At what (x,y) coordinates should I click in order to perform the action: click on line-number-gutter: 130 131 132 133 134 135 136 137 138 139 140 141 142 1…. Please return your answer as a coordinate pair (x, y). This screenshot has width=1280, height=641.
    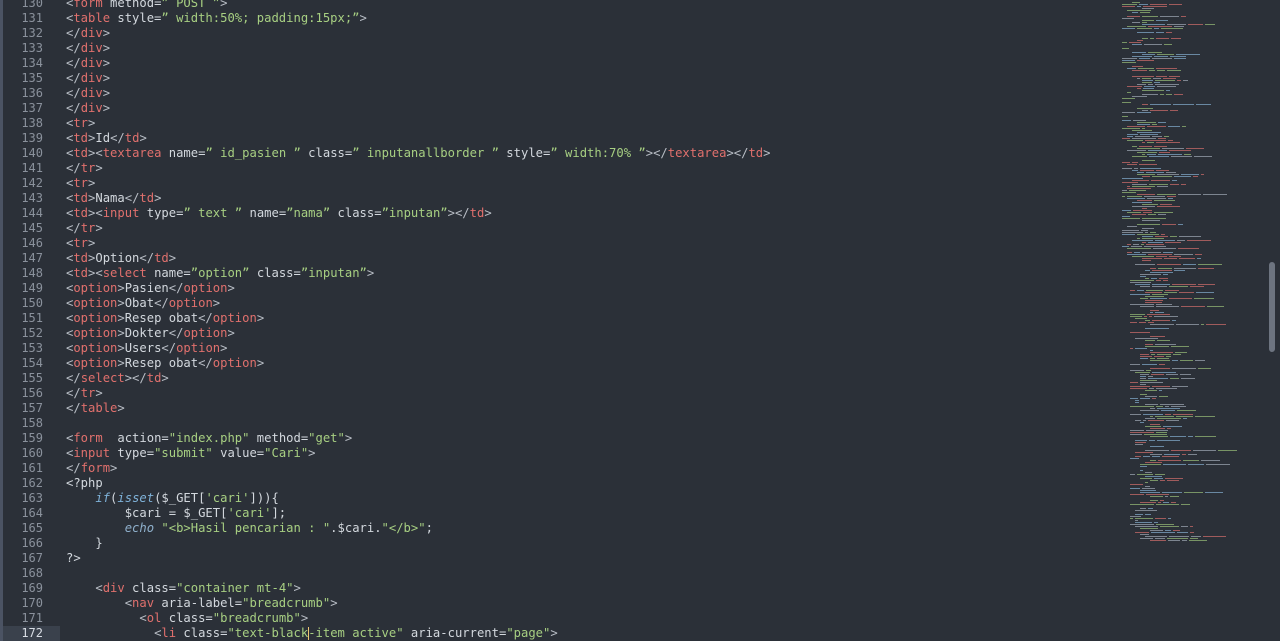
    Looking at the image, I should click on (31, 320).